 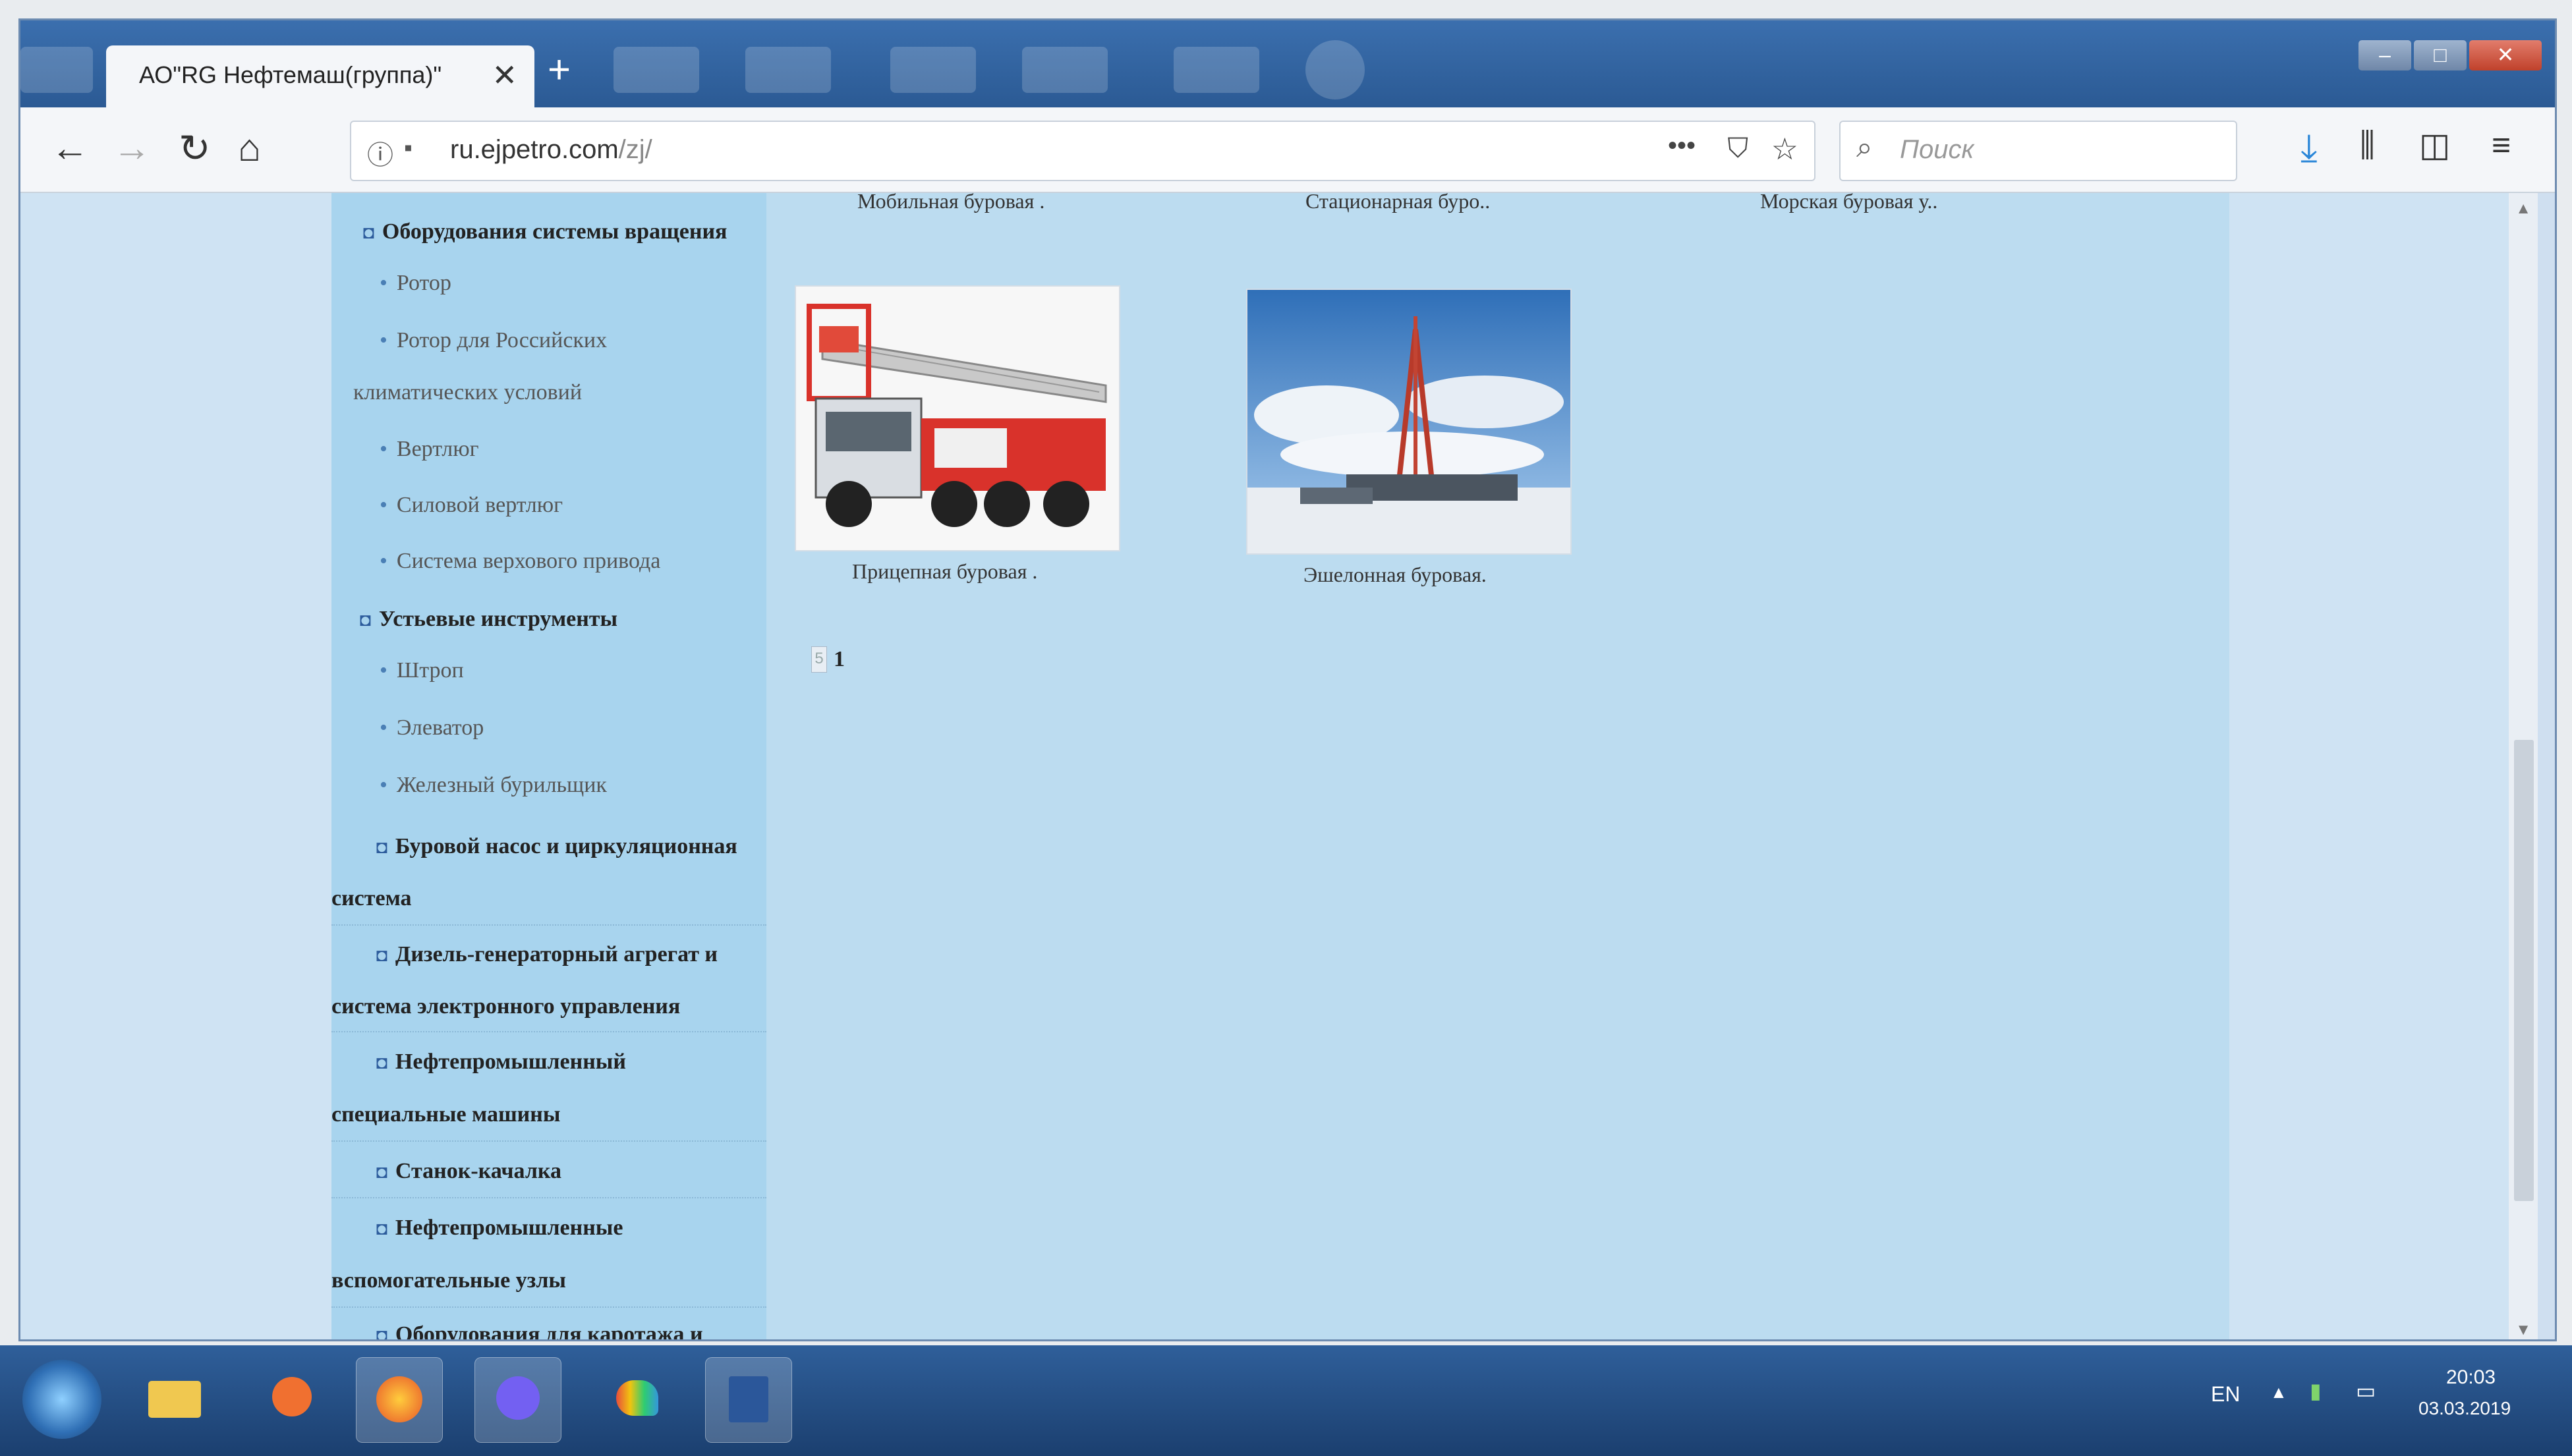 What do you see at coordinates (555, 231) in the screenshot?
I see `sidebar-item-label: Оборудования системы вращения` at bounding box center [555, 231].